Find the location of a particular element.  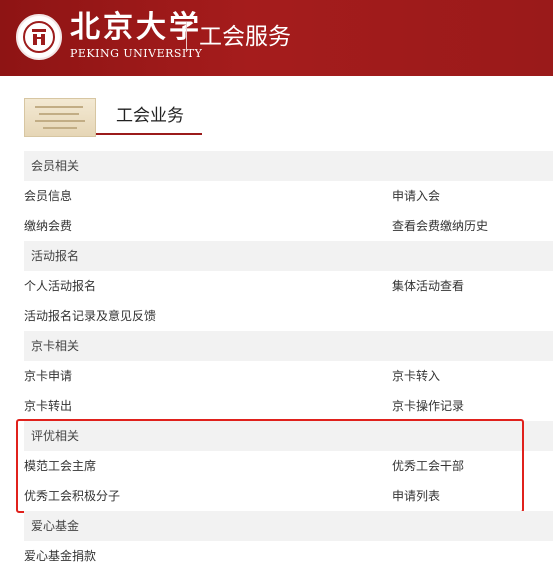

section-title: 工会业务 is located at coordinates (150, 116).